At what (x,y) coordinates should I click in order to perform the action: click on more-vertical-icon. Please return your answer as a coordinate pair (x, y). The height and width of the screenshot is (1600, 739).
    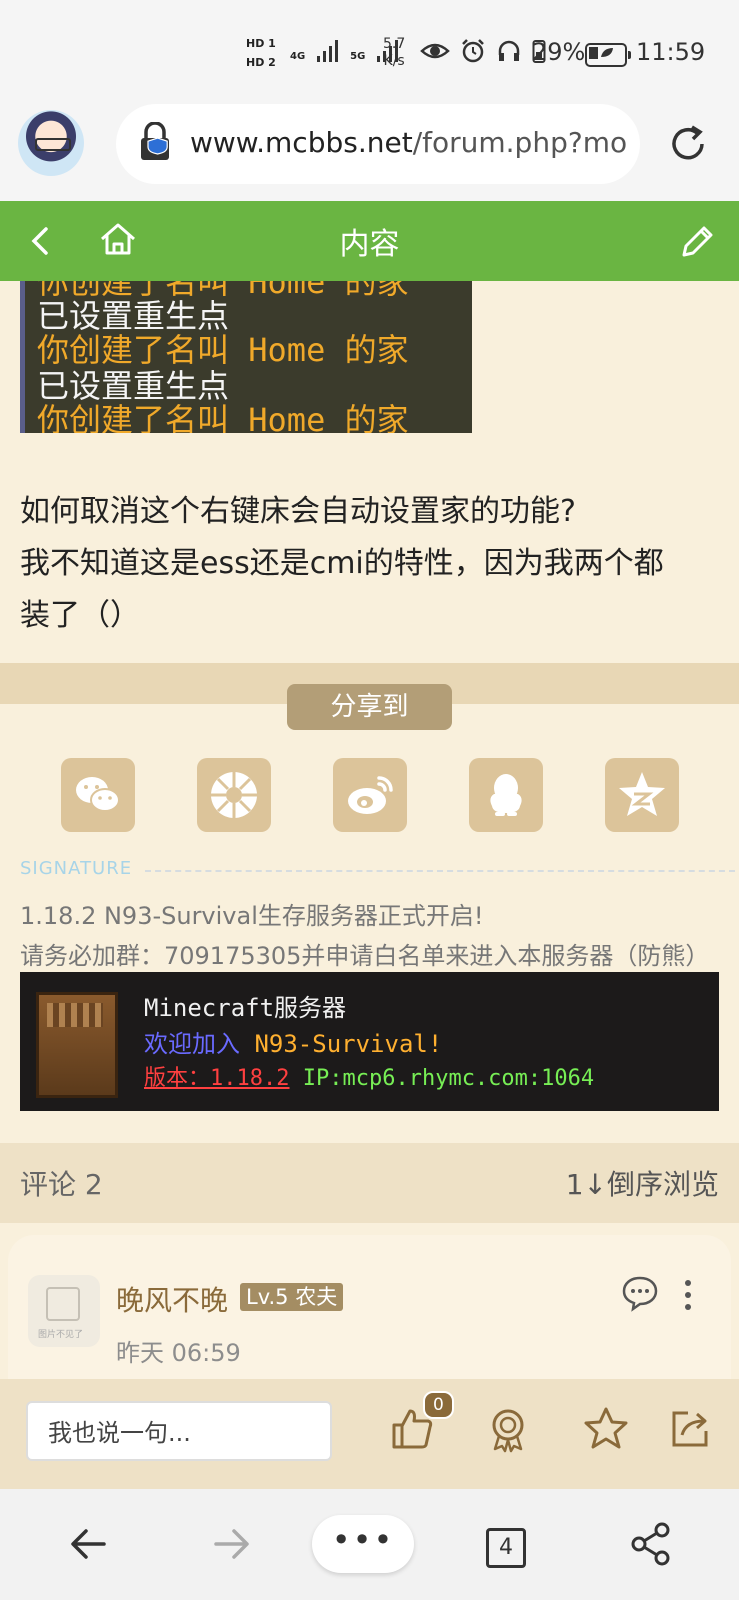
    Looking at the image, I should click on (688, 1295).